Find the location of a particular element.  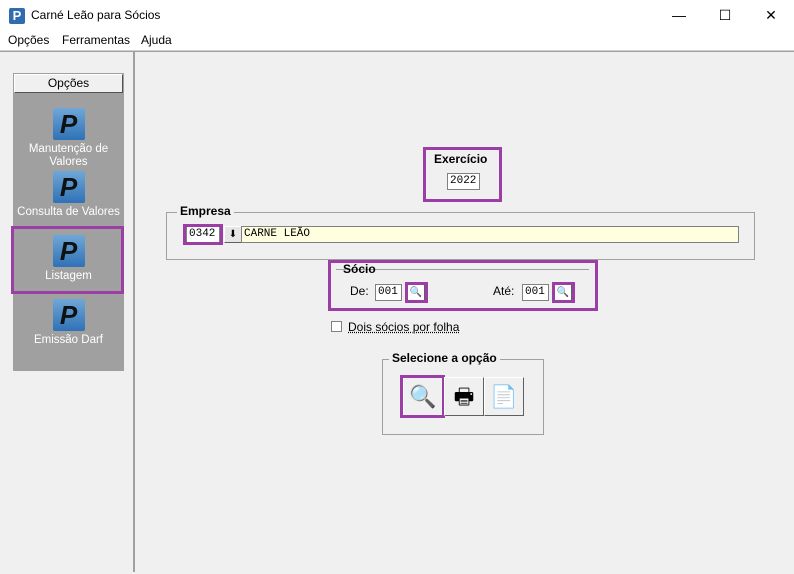

sidebar-item-consulta: P Consulta de Valores is located at coordinates (68, 195).